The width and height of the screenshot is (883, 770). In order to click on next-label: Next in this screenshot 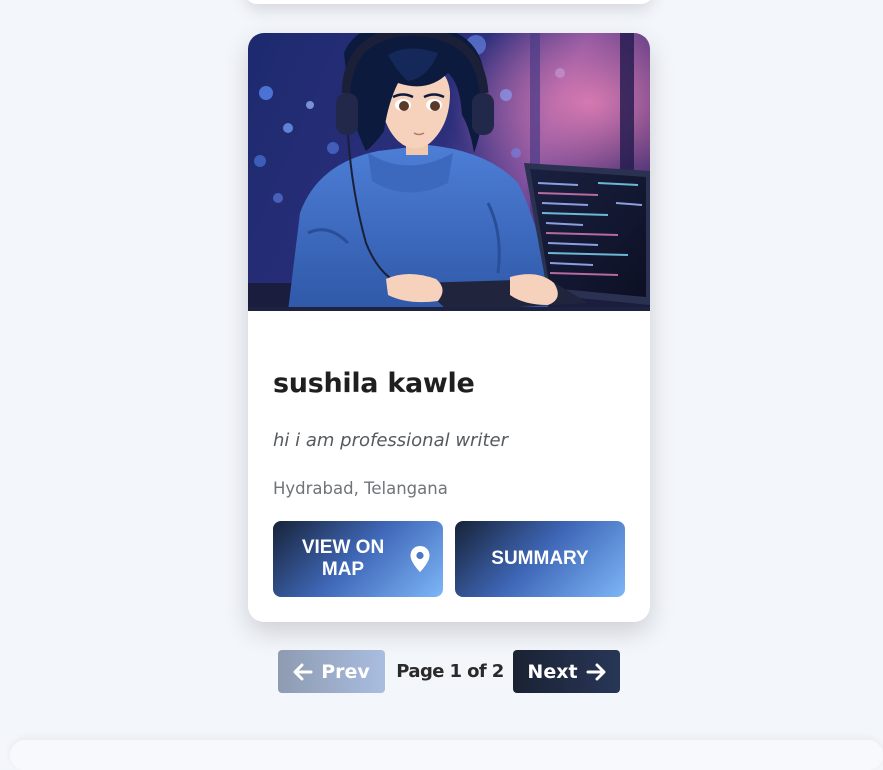, I will do `click(552, 671)`.